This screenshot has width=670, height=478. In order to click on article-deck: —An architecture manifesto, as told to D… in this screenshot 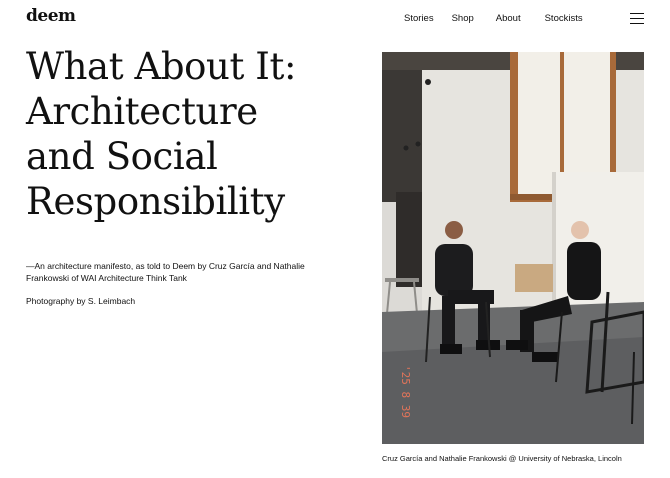, I will do `click(165, 272)`.